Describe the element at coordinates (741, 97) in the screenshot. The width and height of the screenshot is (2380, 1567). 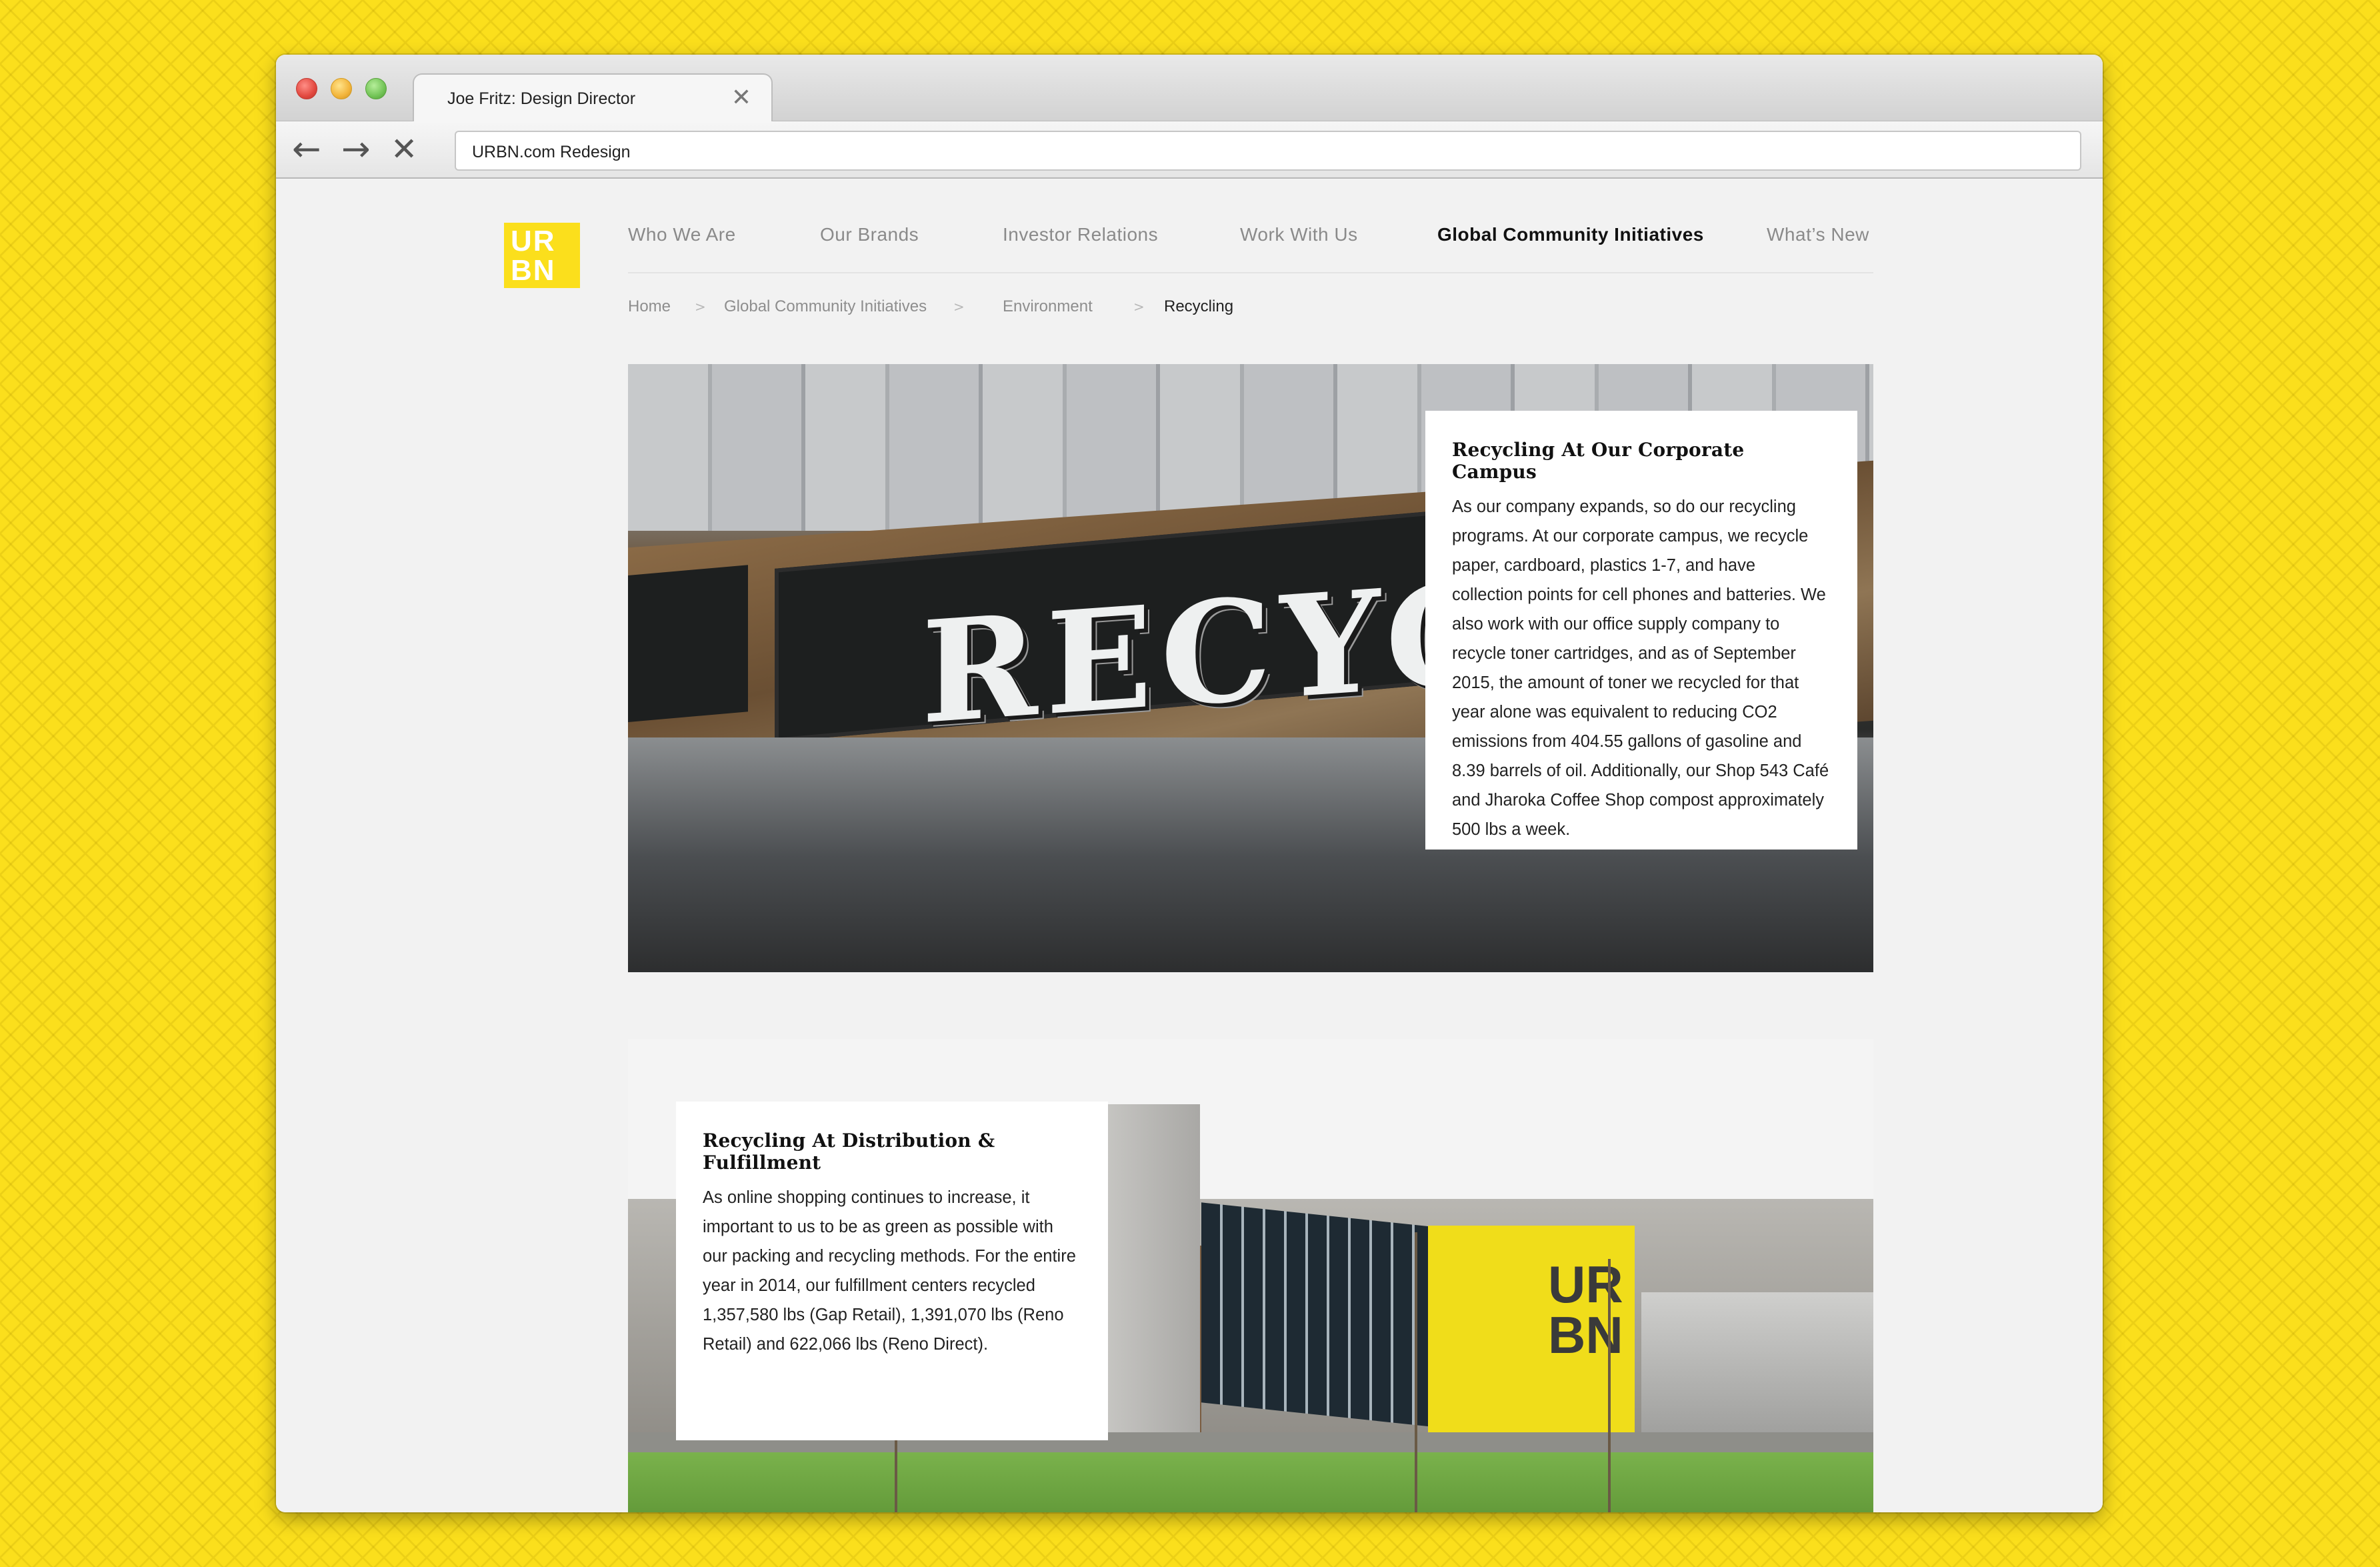
I see `close-tab-icon: ✕` at that location.